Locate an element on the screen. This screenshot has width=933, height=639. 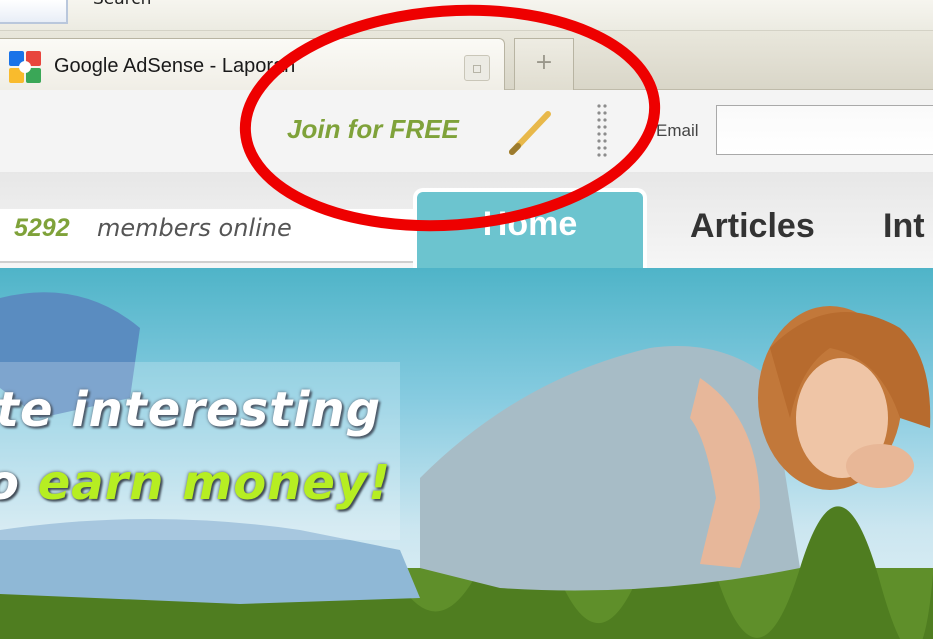
members-online-label: members online is located at coordinates (194, 228).